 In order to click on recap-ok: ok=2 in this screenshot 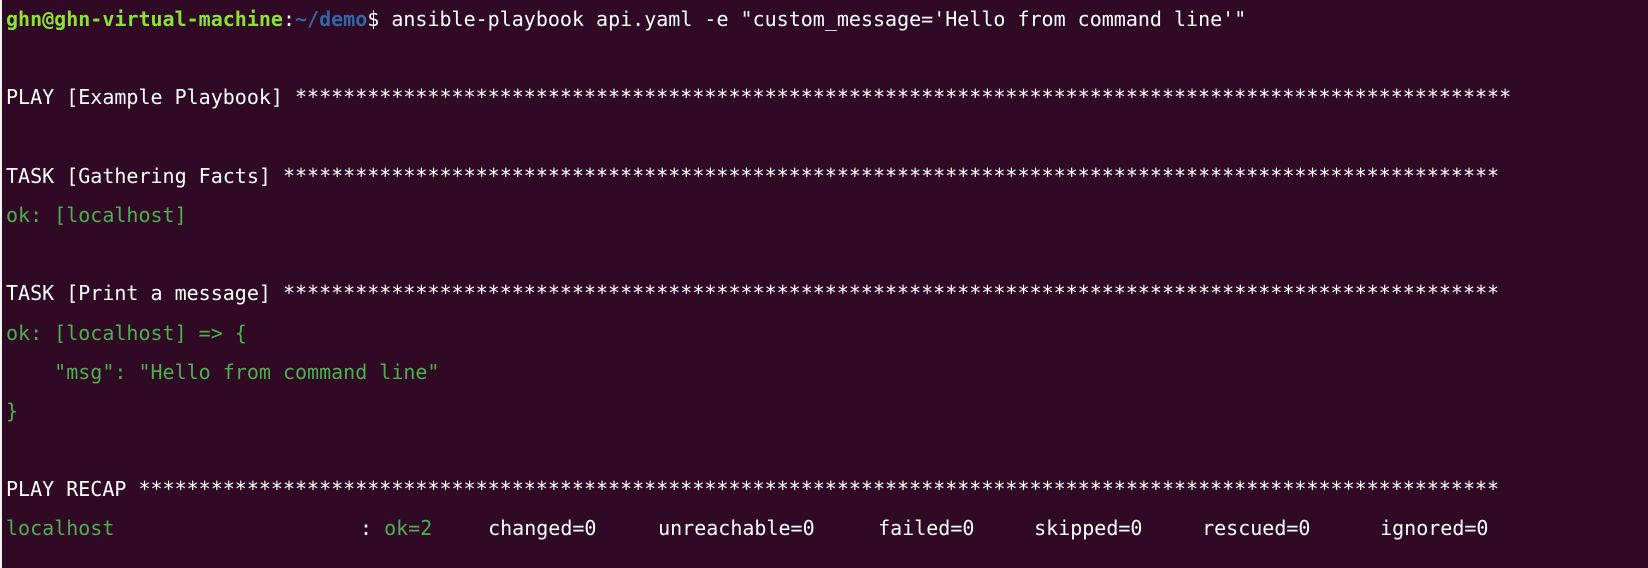, I will do `click(408, 528)`.